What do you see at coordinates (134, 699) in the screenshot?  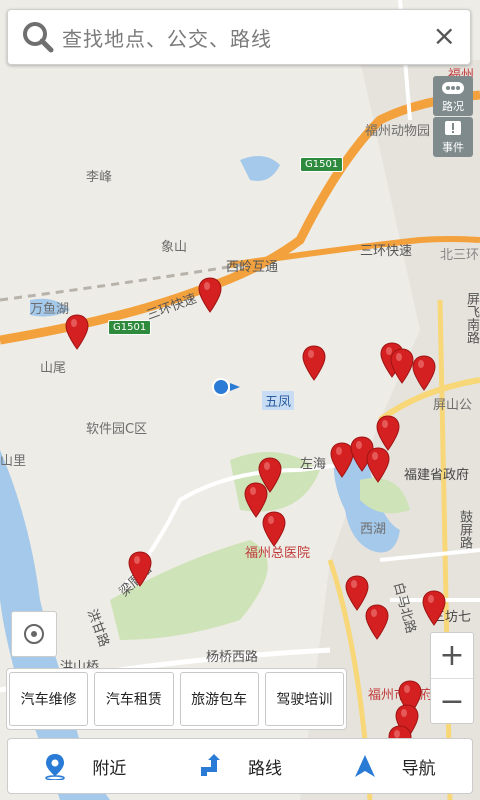 I see `category-car-rental: 汽车租赁` at bounding box center [134, 699].